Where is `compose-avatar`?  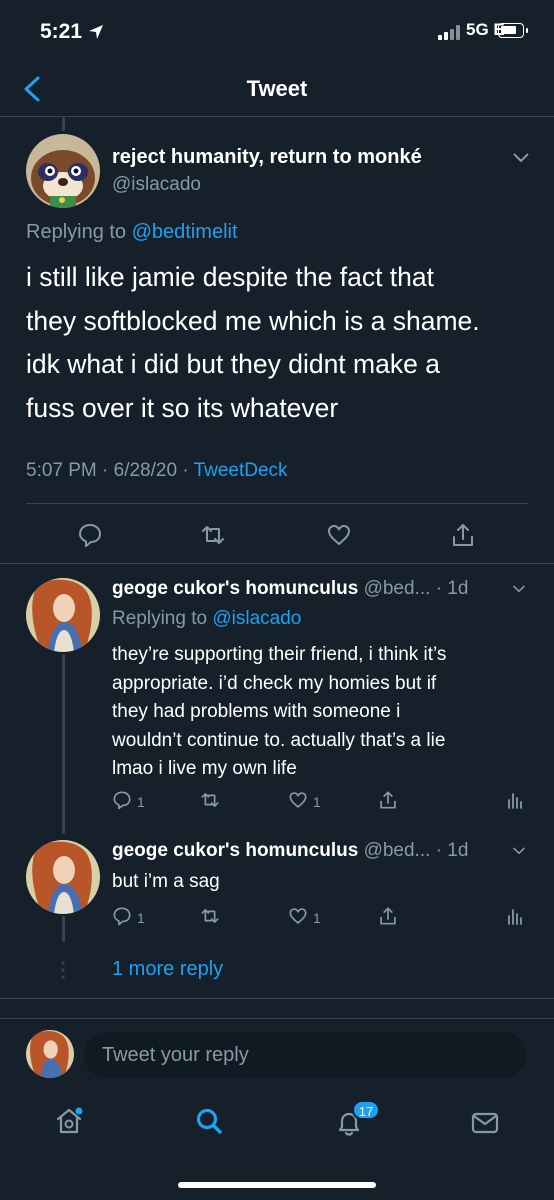 compose-avatar is located at coordinates (50, 1054).